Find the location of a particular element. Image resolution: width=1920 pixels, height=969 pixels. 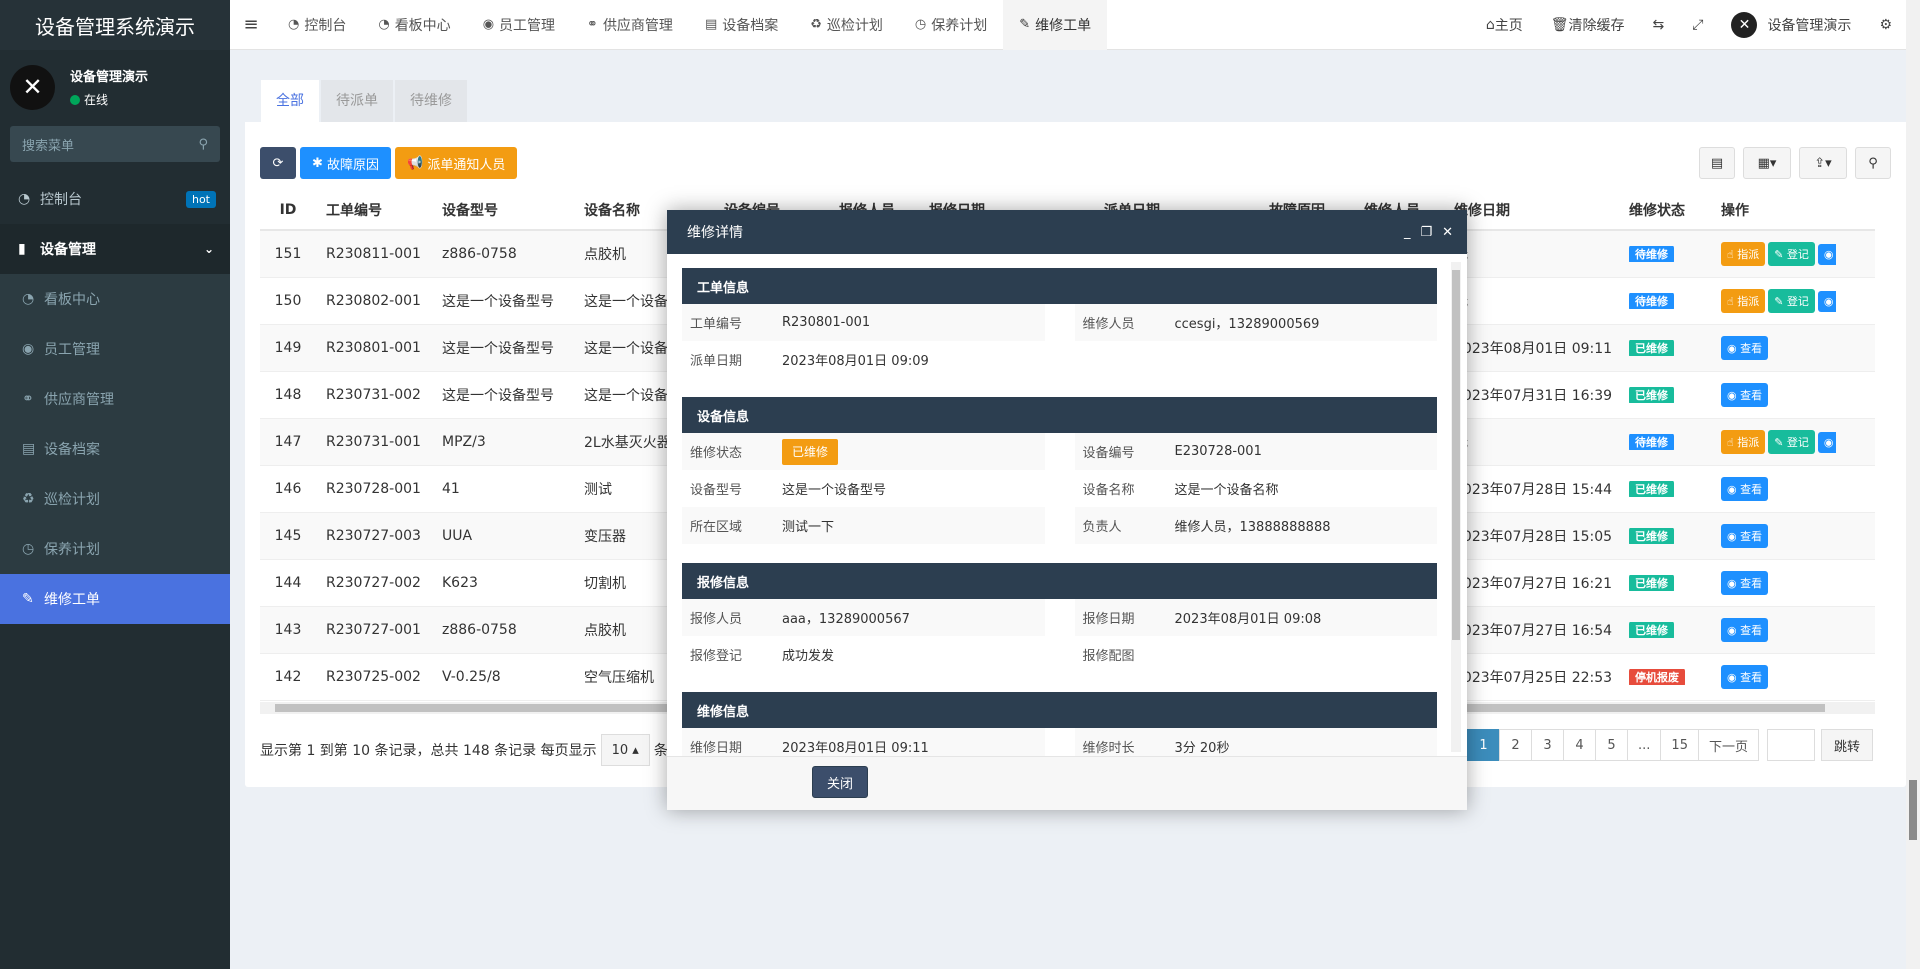

tab-maintenance: ◷ 保养计划 is located at coordinates (951, 25).